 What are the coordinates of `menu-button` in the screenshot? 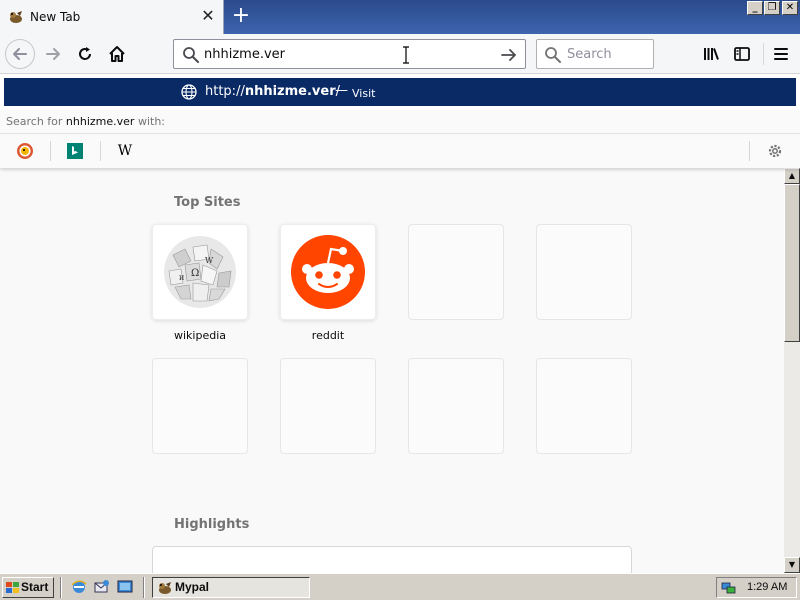 It's located at (781, 54).